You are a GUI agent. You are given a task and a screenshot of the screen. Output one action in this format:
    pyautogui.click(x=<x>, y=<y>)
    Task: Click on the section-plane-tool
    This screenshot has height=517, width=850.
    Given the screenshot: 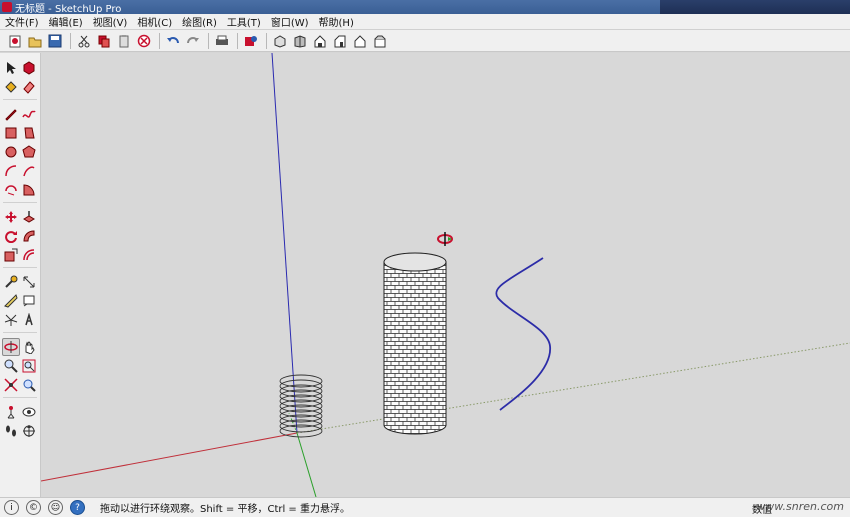 What is the action you would take?
    pyautogui.click(x=29, y=431)
    